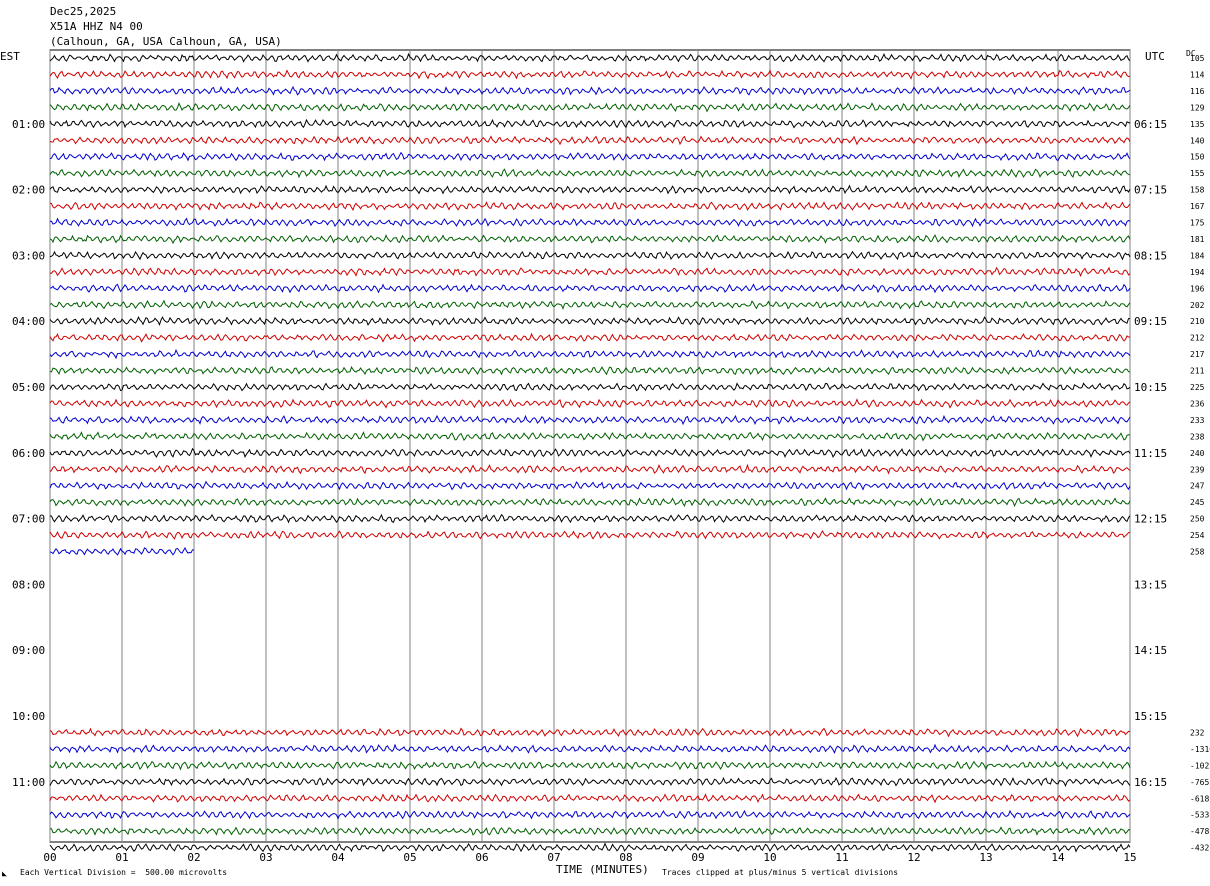 The height and width of the screenshot is (886, 1210). I want to click on est-hour-label: 07:00, so click(28, 519).